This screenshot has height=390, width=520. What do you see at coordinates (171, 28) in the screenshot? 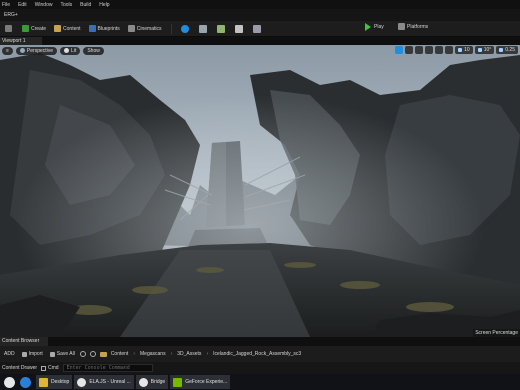
I see `toolbar-divider` at bounding box center [171, 28].